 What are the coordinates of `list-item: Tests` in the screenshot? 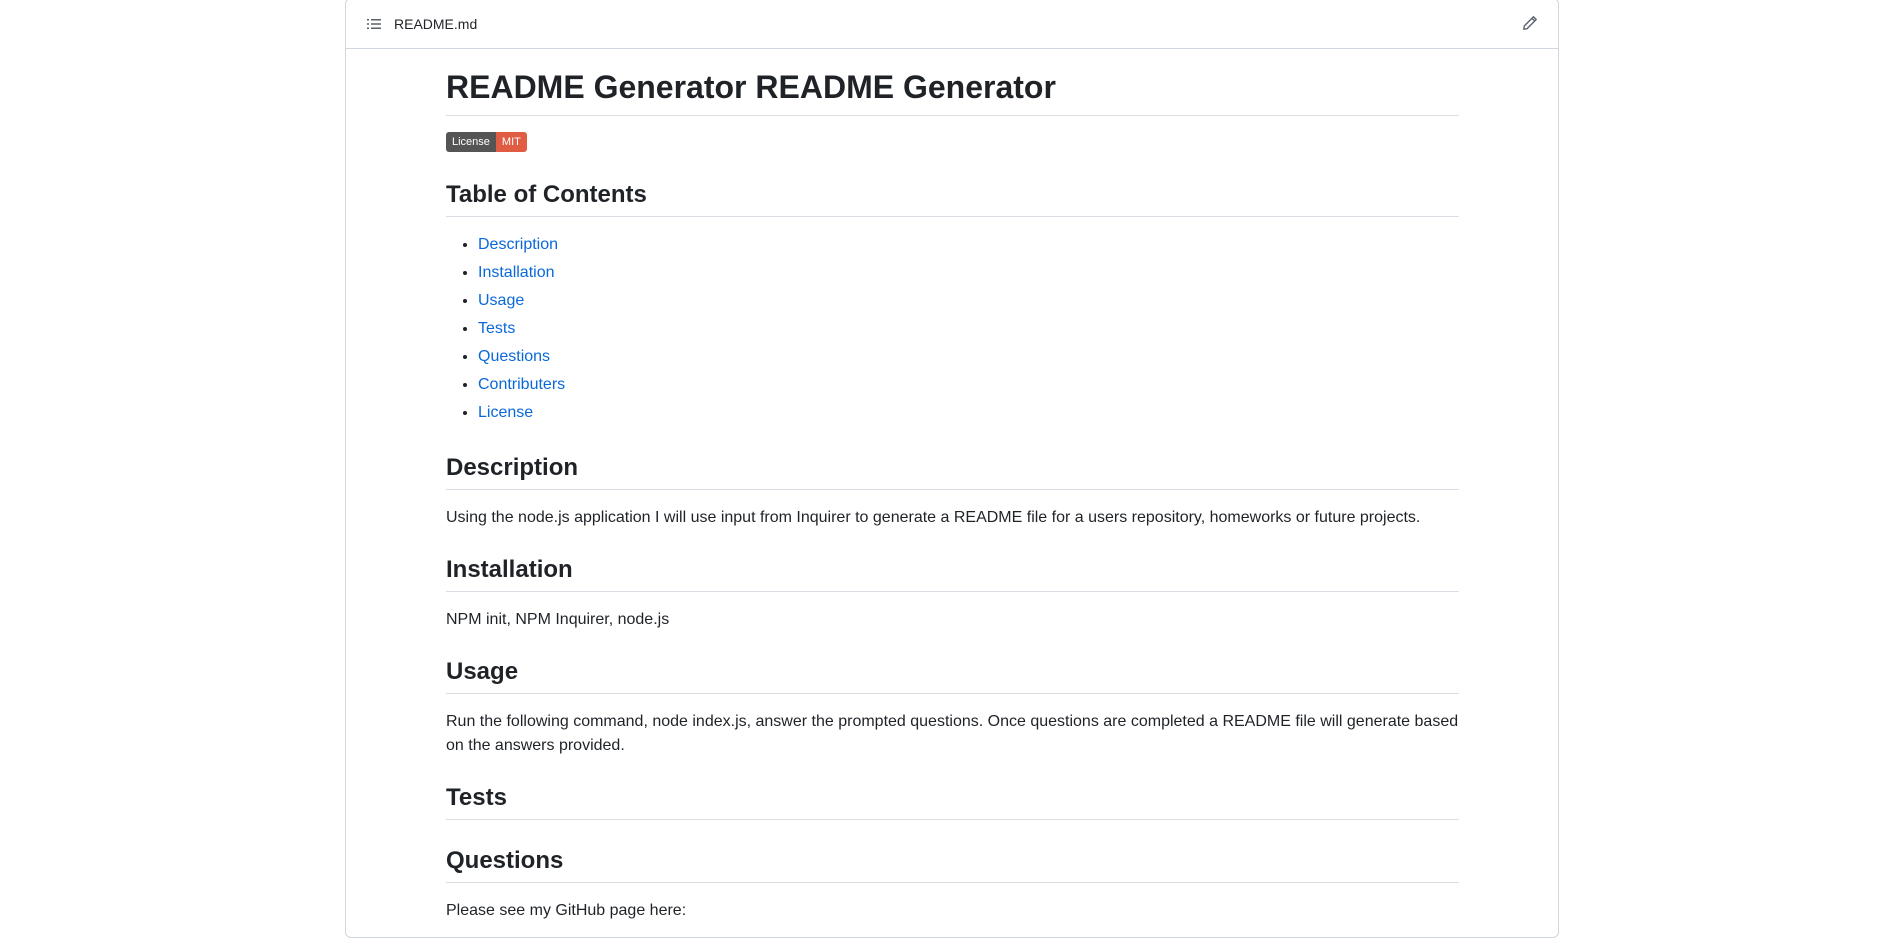 It's located at (968, 331).